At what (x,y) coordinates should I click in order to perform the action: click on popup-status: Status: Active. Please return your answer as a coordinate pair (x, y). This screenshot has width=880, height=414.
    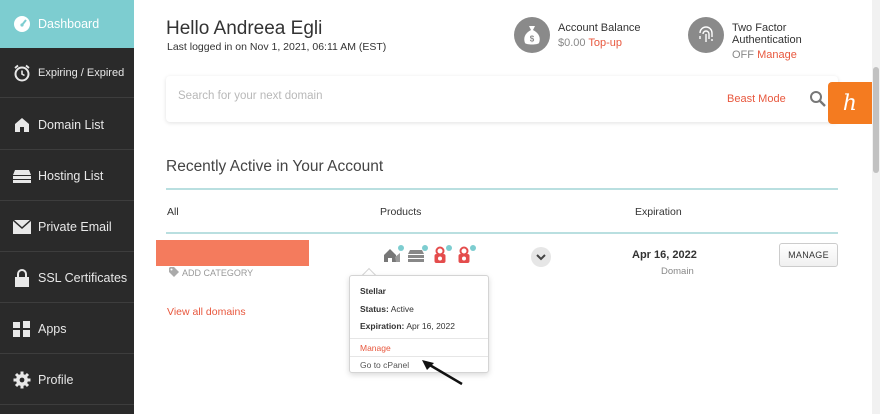
    Looking at the image, I should click on (387, 309).